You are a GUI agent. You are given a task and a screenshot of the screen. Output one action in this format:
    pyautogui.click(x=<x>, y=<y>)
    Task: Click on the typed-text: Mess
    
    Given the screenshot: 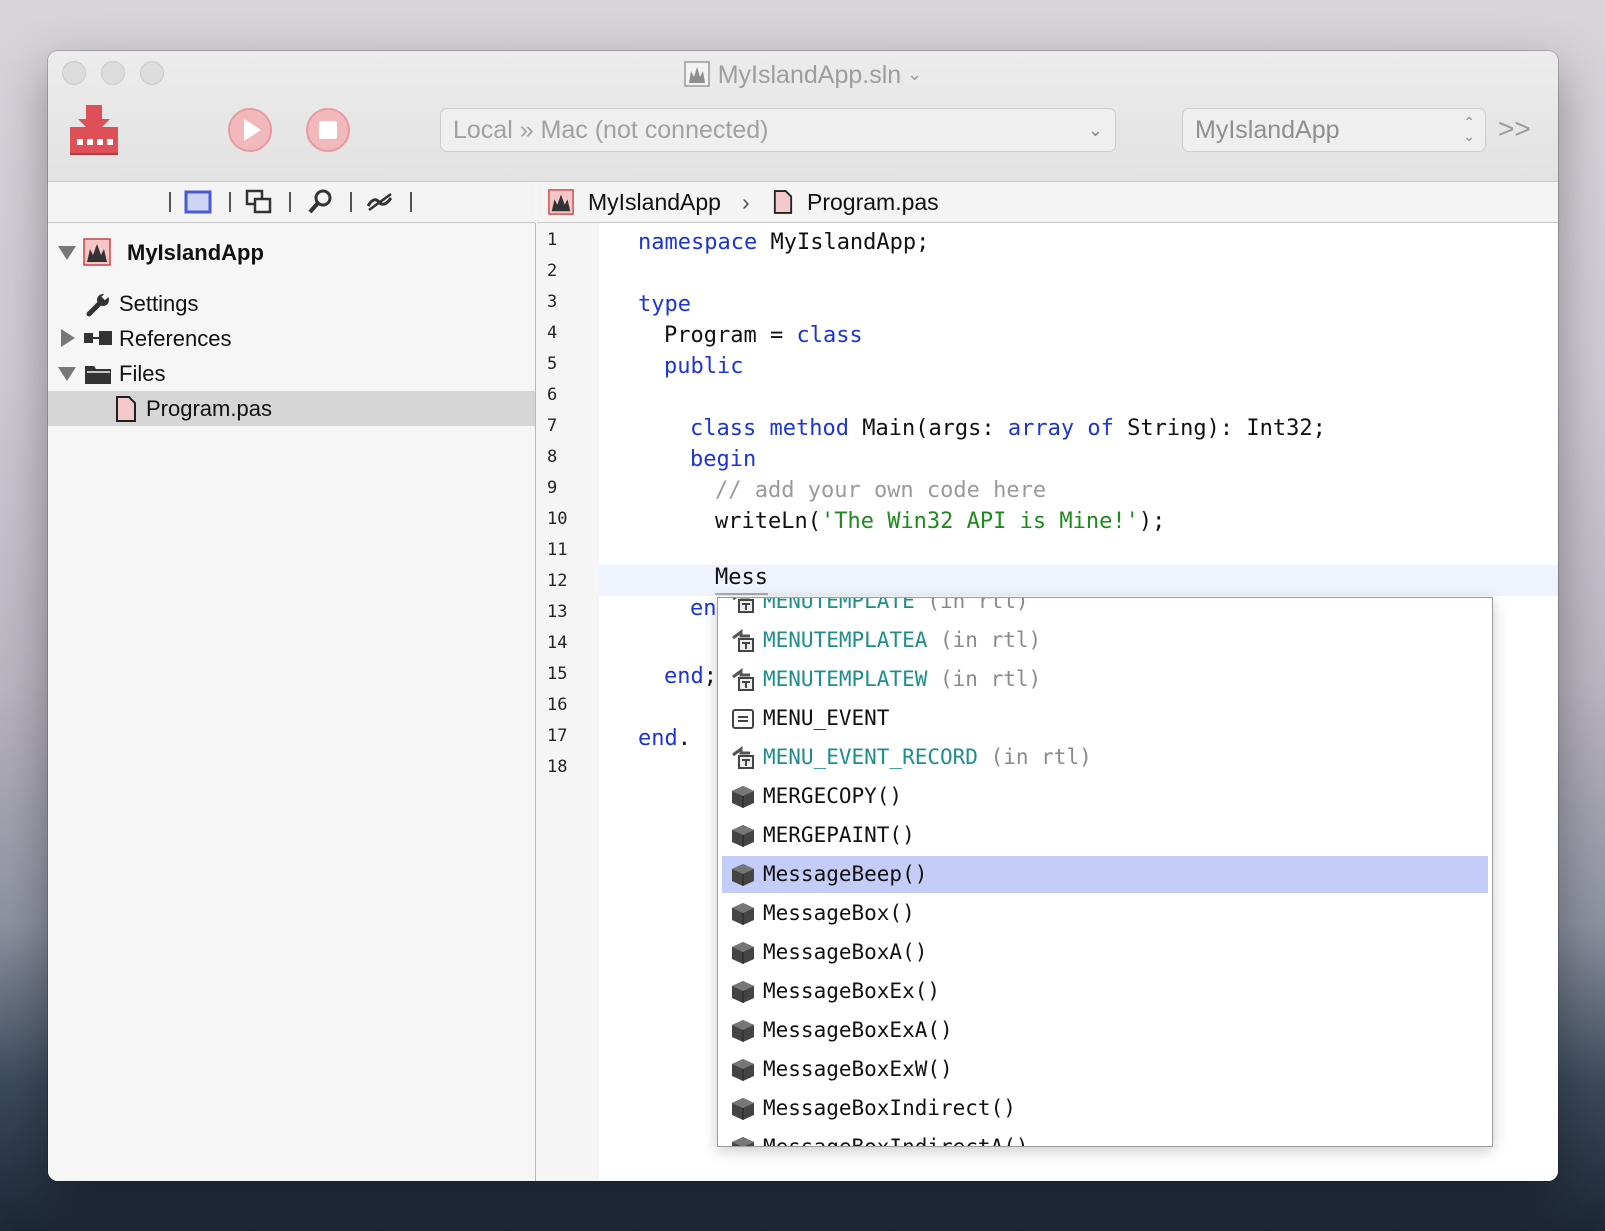 What is the action you would take?
    pyautogui.click(x=741, y=577)
    